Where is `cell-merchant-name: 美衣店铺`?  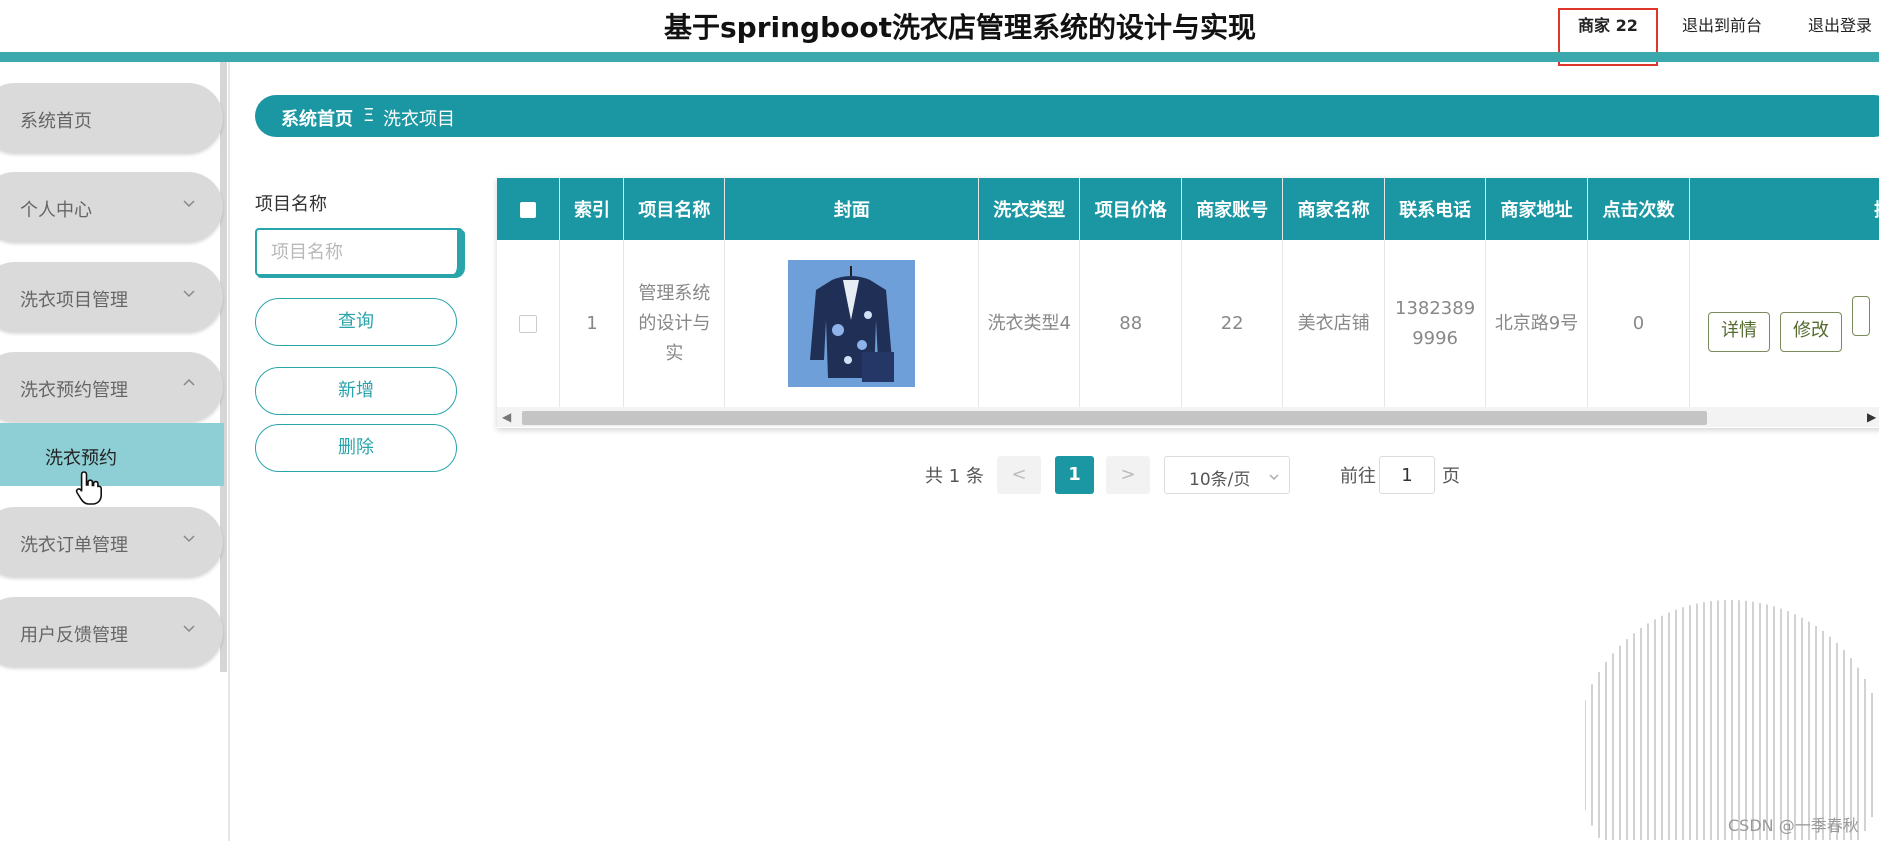 cell-merchant-name: 美衣店铺 is located at coordinates (1334, 324).